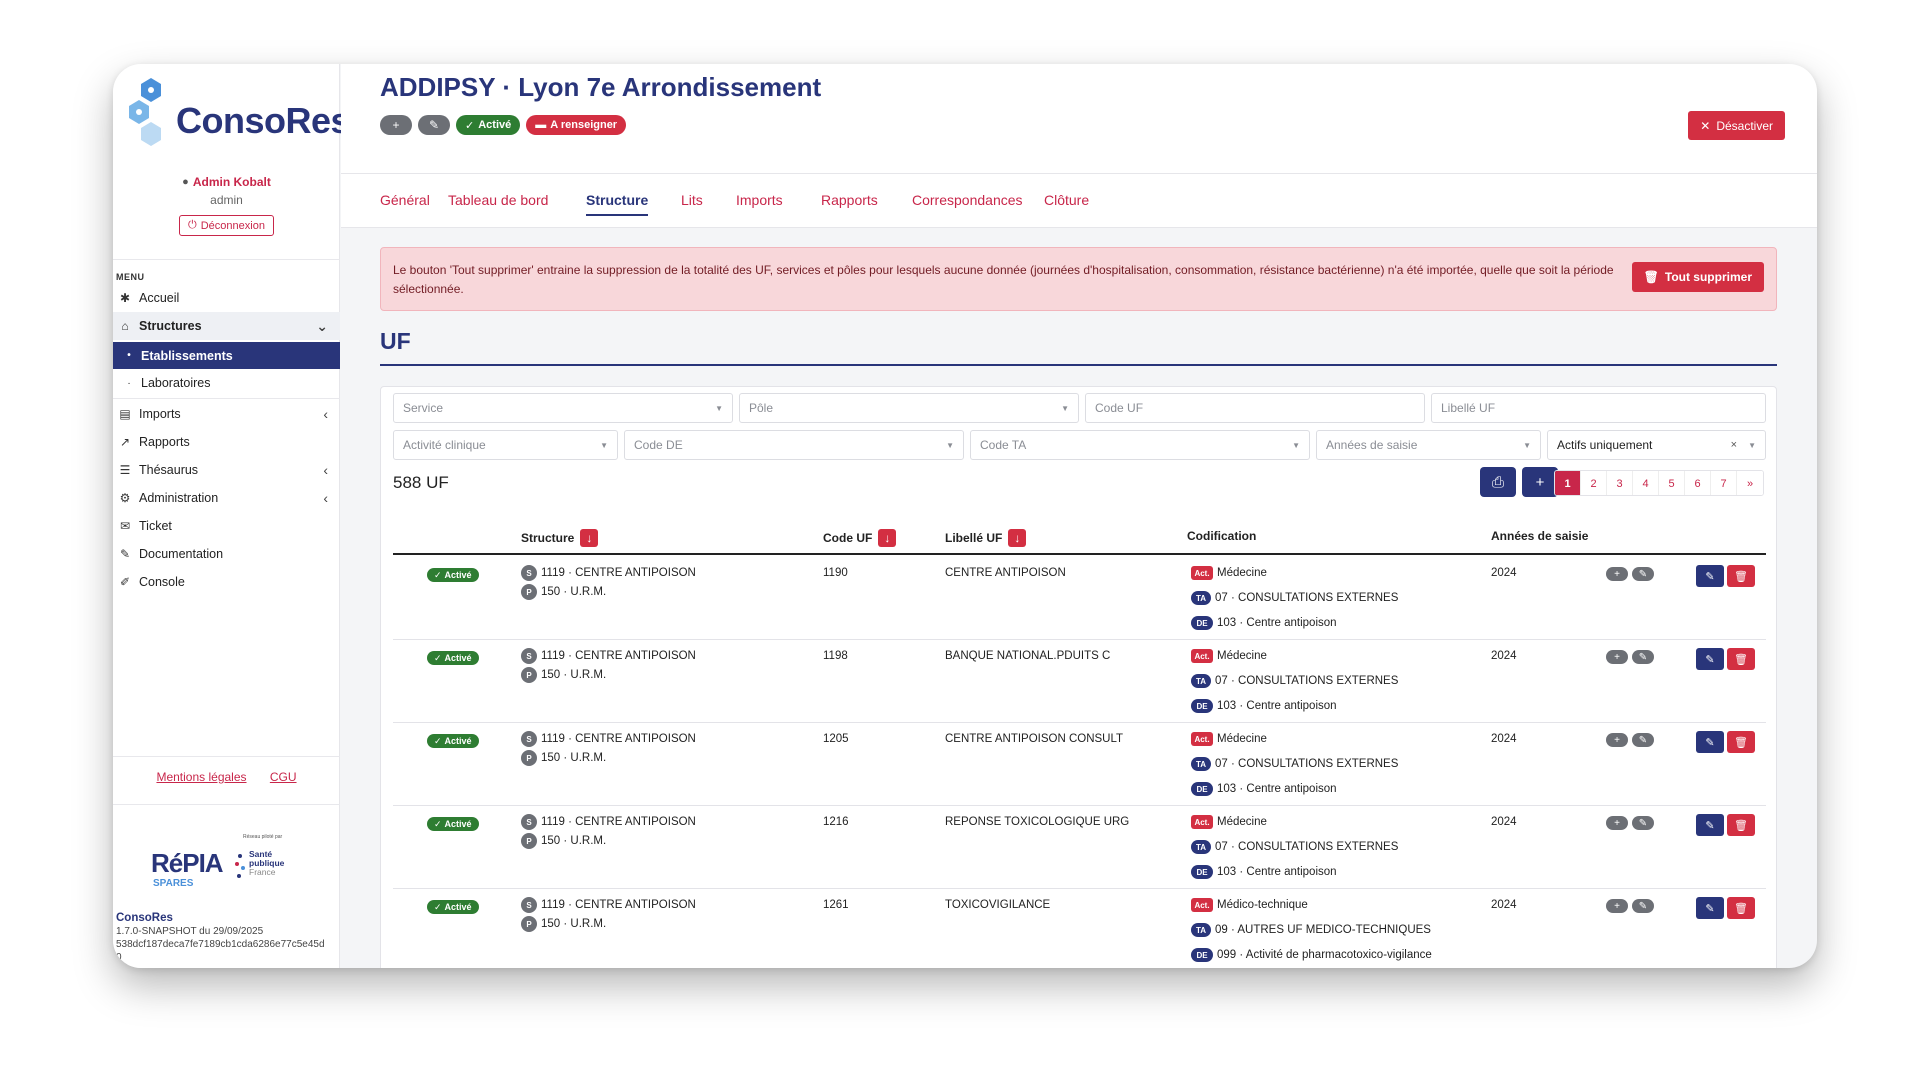  What do you see at coordinates (226, 554) in the screenshot?
I see `sidebar-item-documentation: ✎ Documentation` at bounding box center [226, 554].